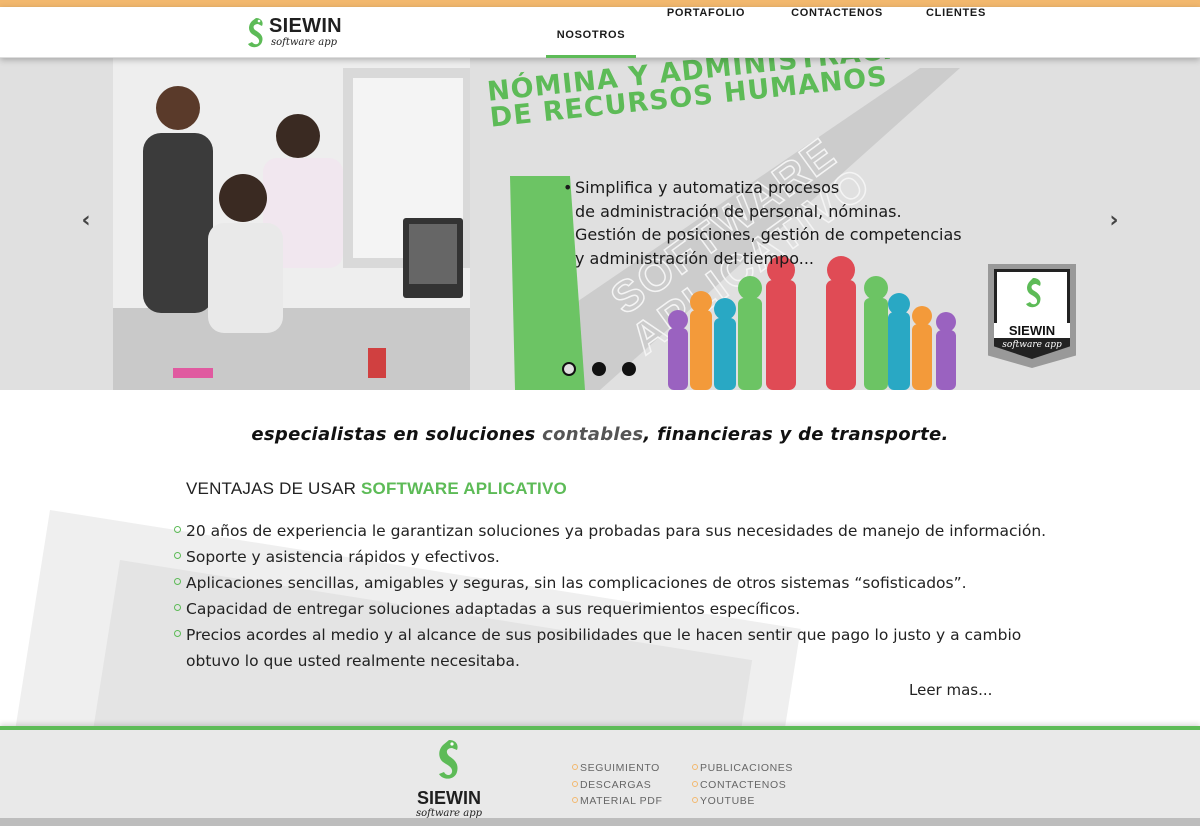 This screenshot has height=826, width=1200. I want to click on top-accent-bar, so click(600, 3).